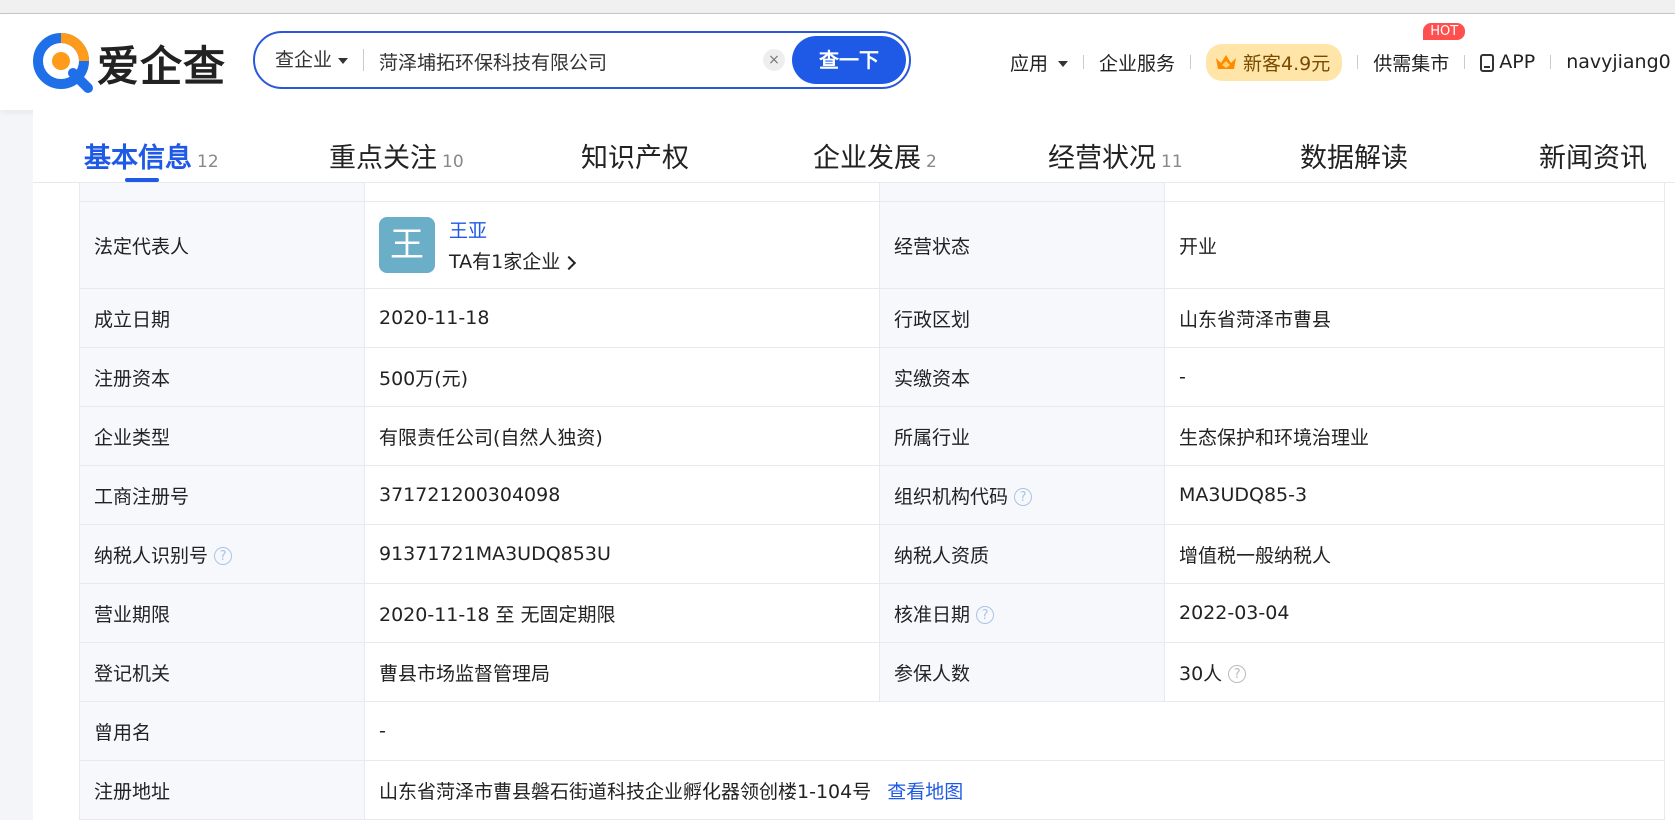 The image size is (1675, 820). What do you see at coordinates (1022, 613) in the screenshot?
I see `approve-cell: 核准日期?` at bounding box center [1022, 613].